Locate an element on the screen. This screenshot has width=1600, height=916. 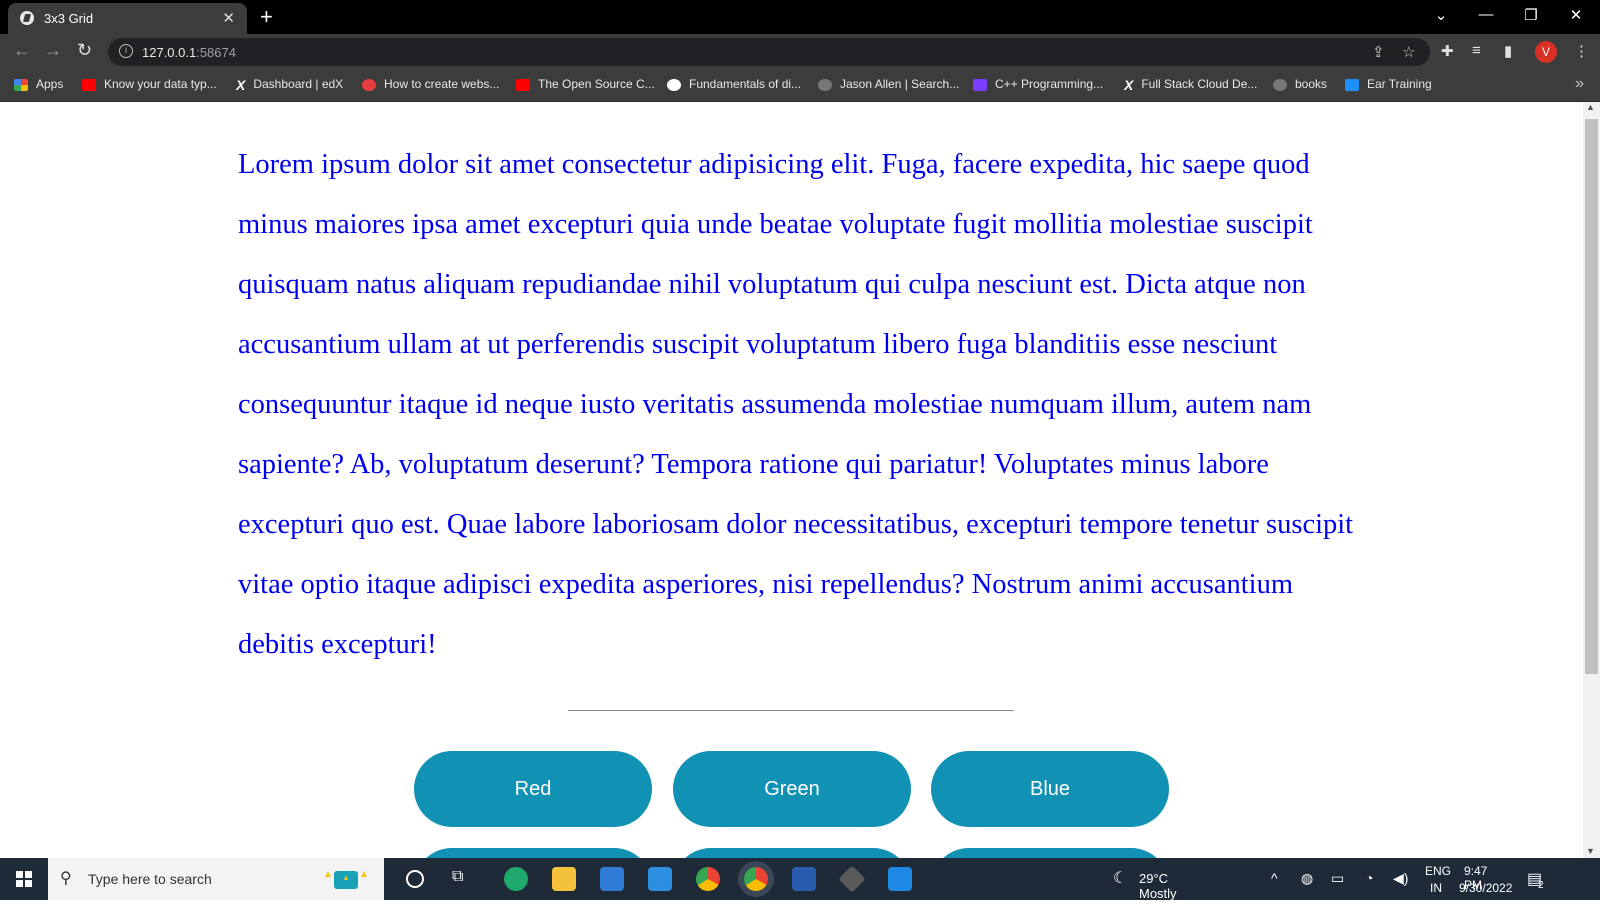
bookmark-star-icon: ☆ is located at coordinates (1408, 52).